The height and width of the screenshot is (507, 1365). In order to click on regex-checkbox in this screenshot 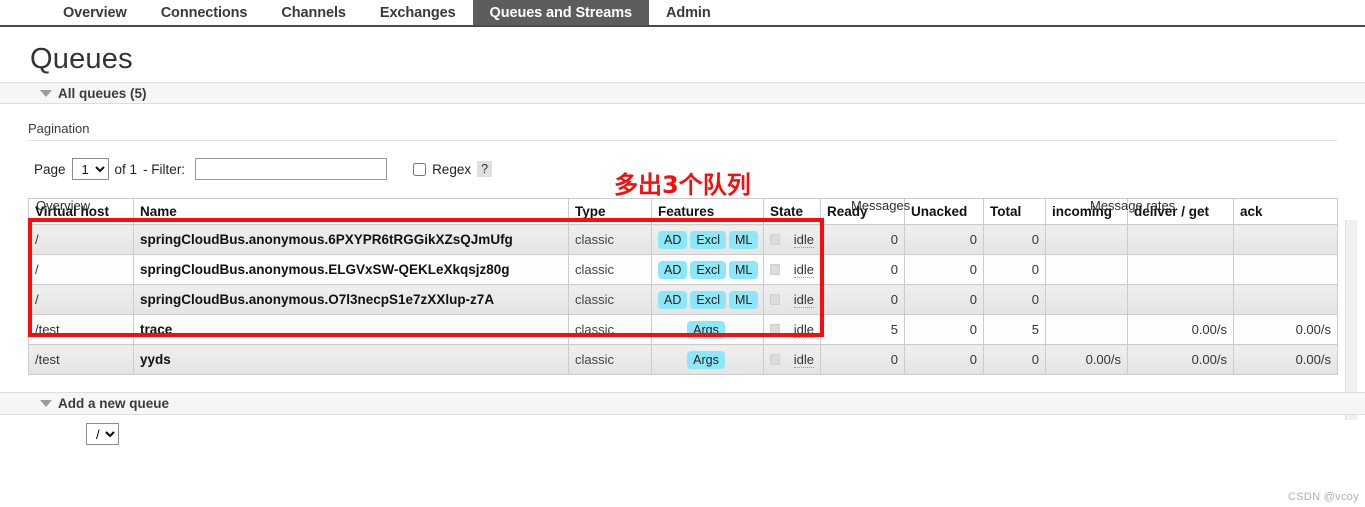, I will do `click(420, 169)`.